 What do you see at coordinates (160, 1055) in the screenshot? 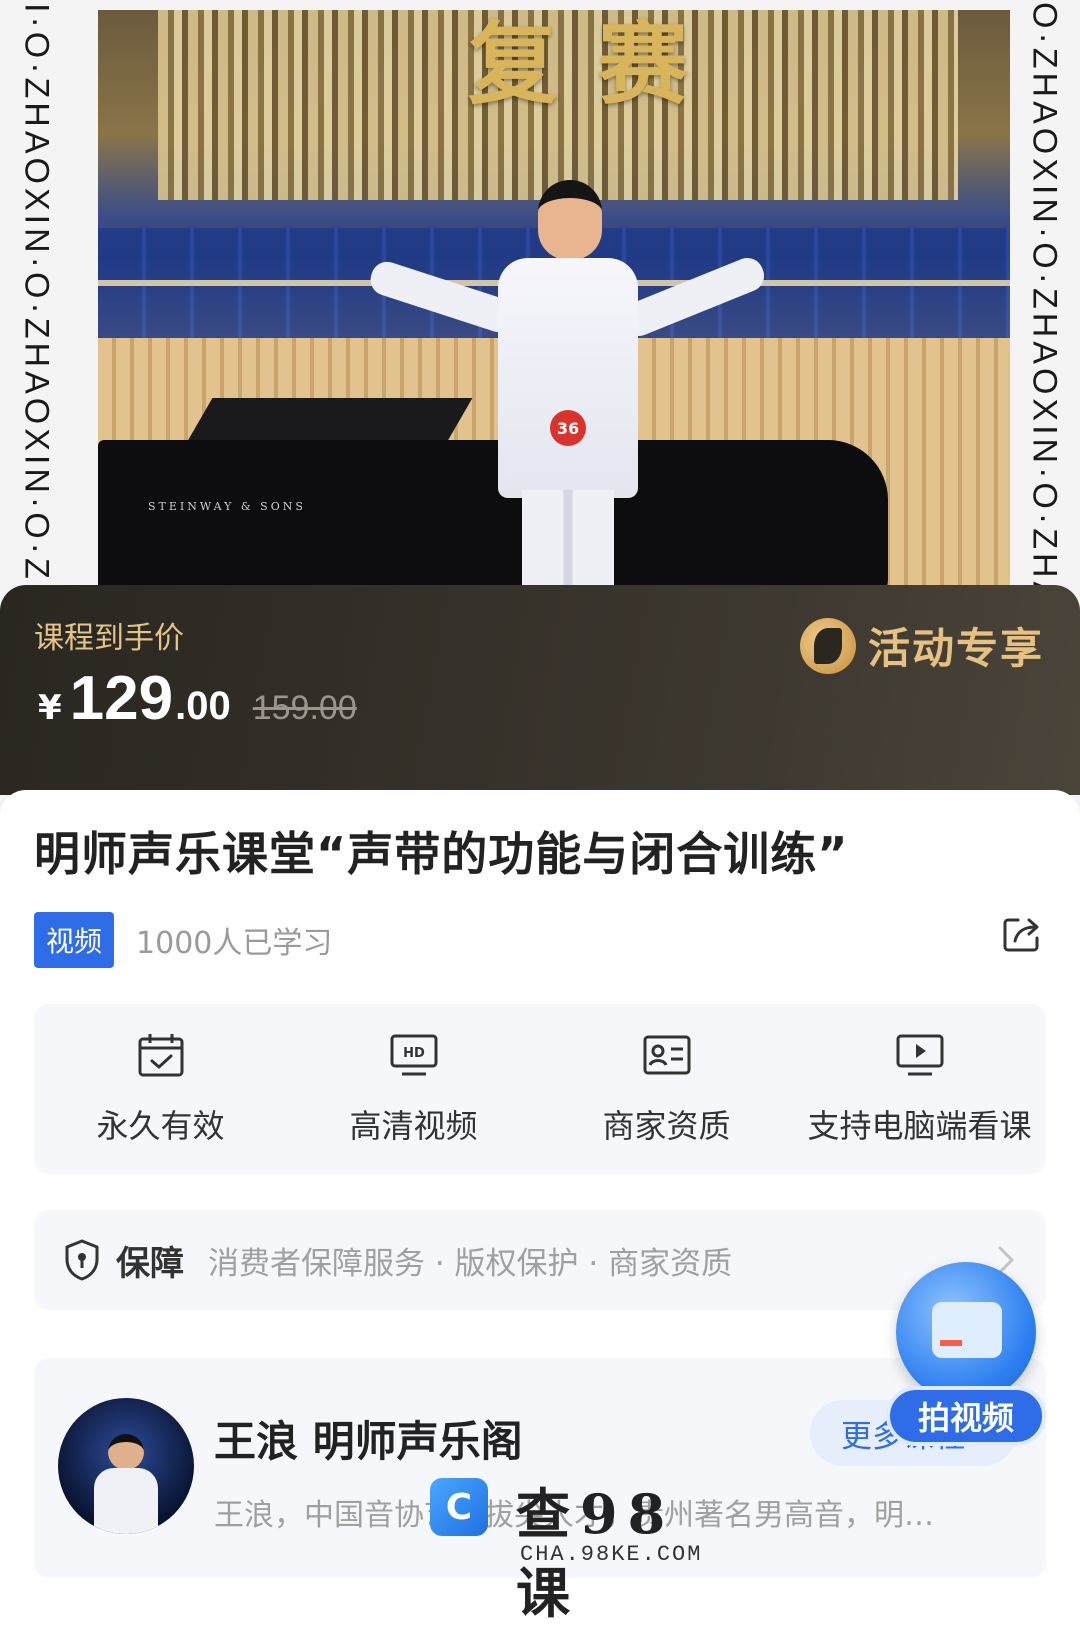
I see `calendar-check-icon` at bounding box center [160, 1055].